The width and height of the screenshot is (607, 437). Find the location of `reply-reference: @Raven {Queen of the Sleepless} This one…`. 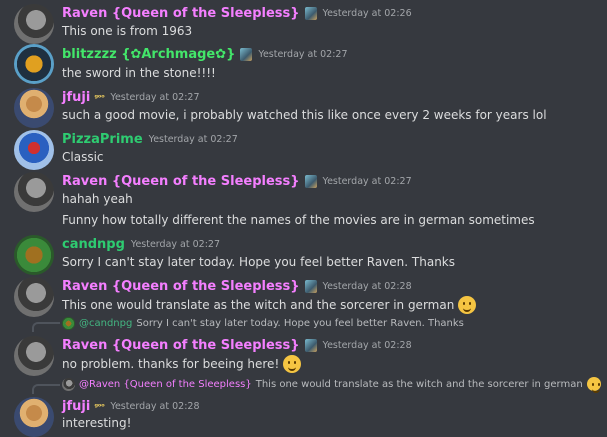

reply-reference: @Raven {Queen of the Sleepless} This one… is located at coordinates (331, 385).